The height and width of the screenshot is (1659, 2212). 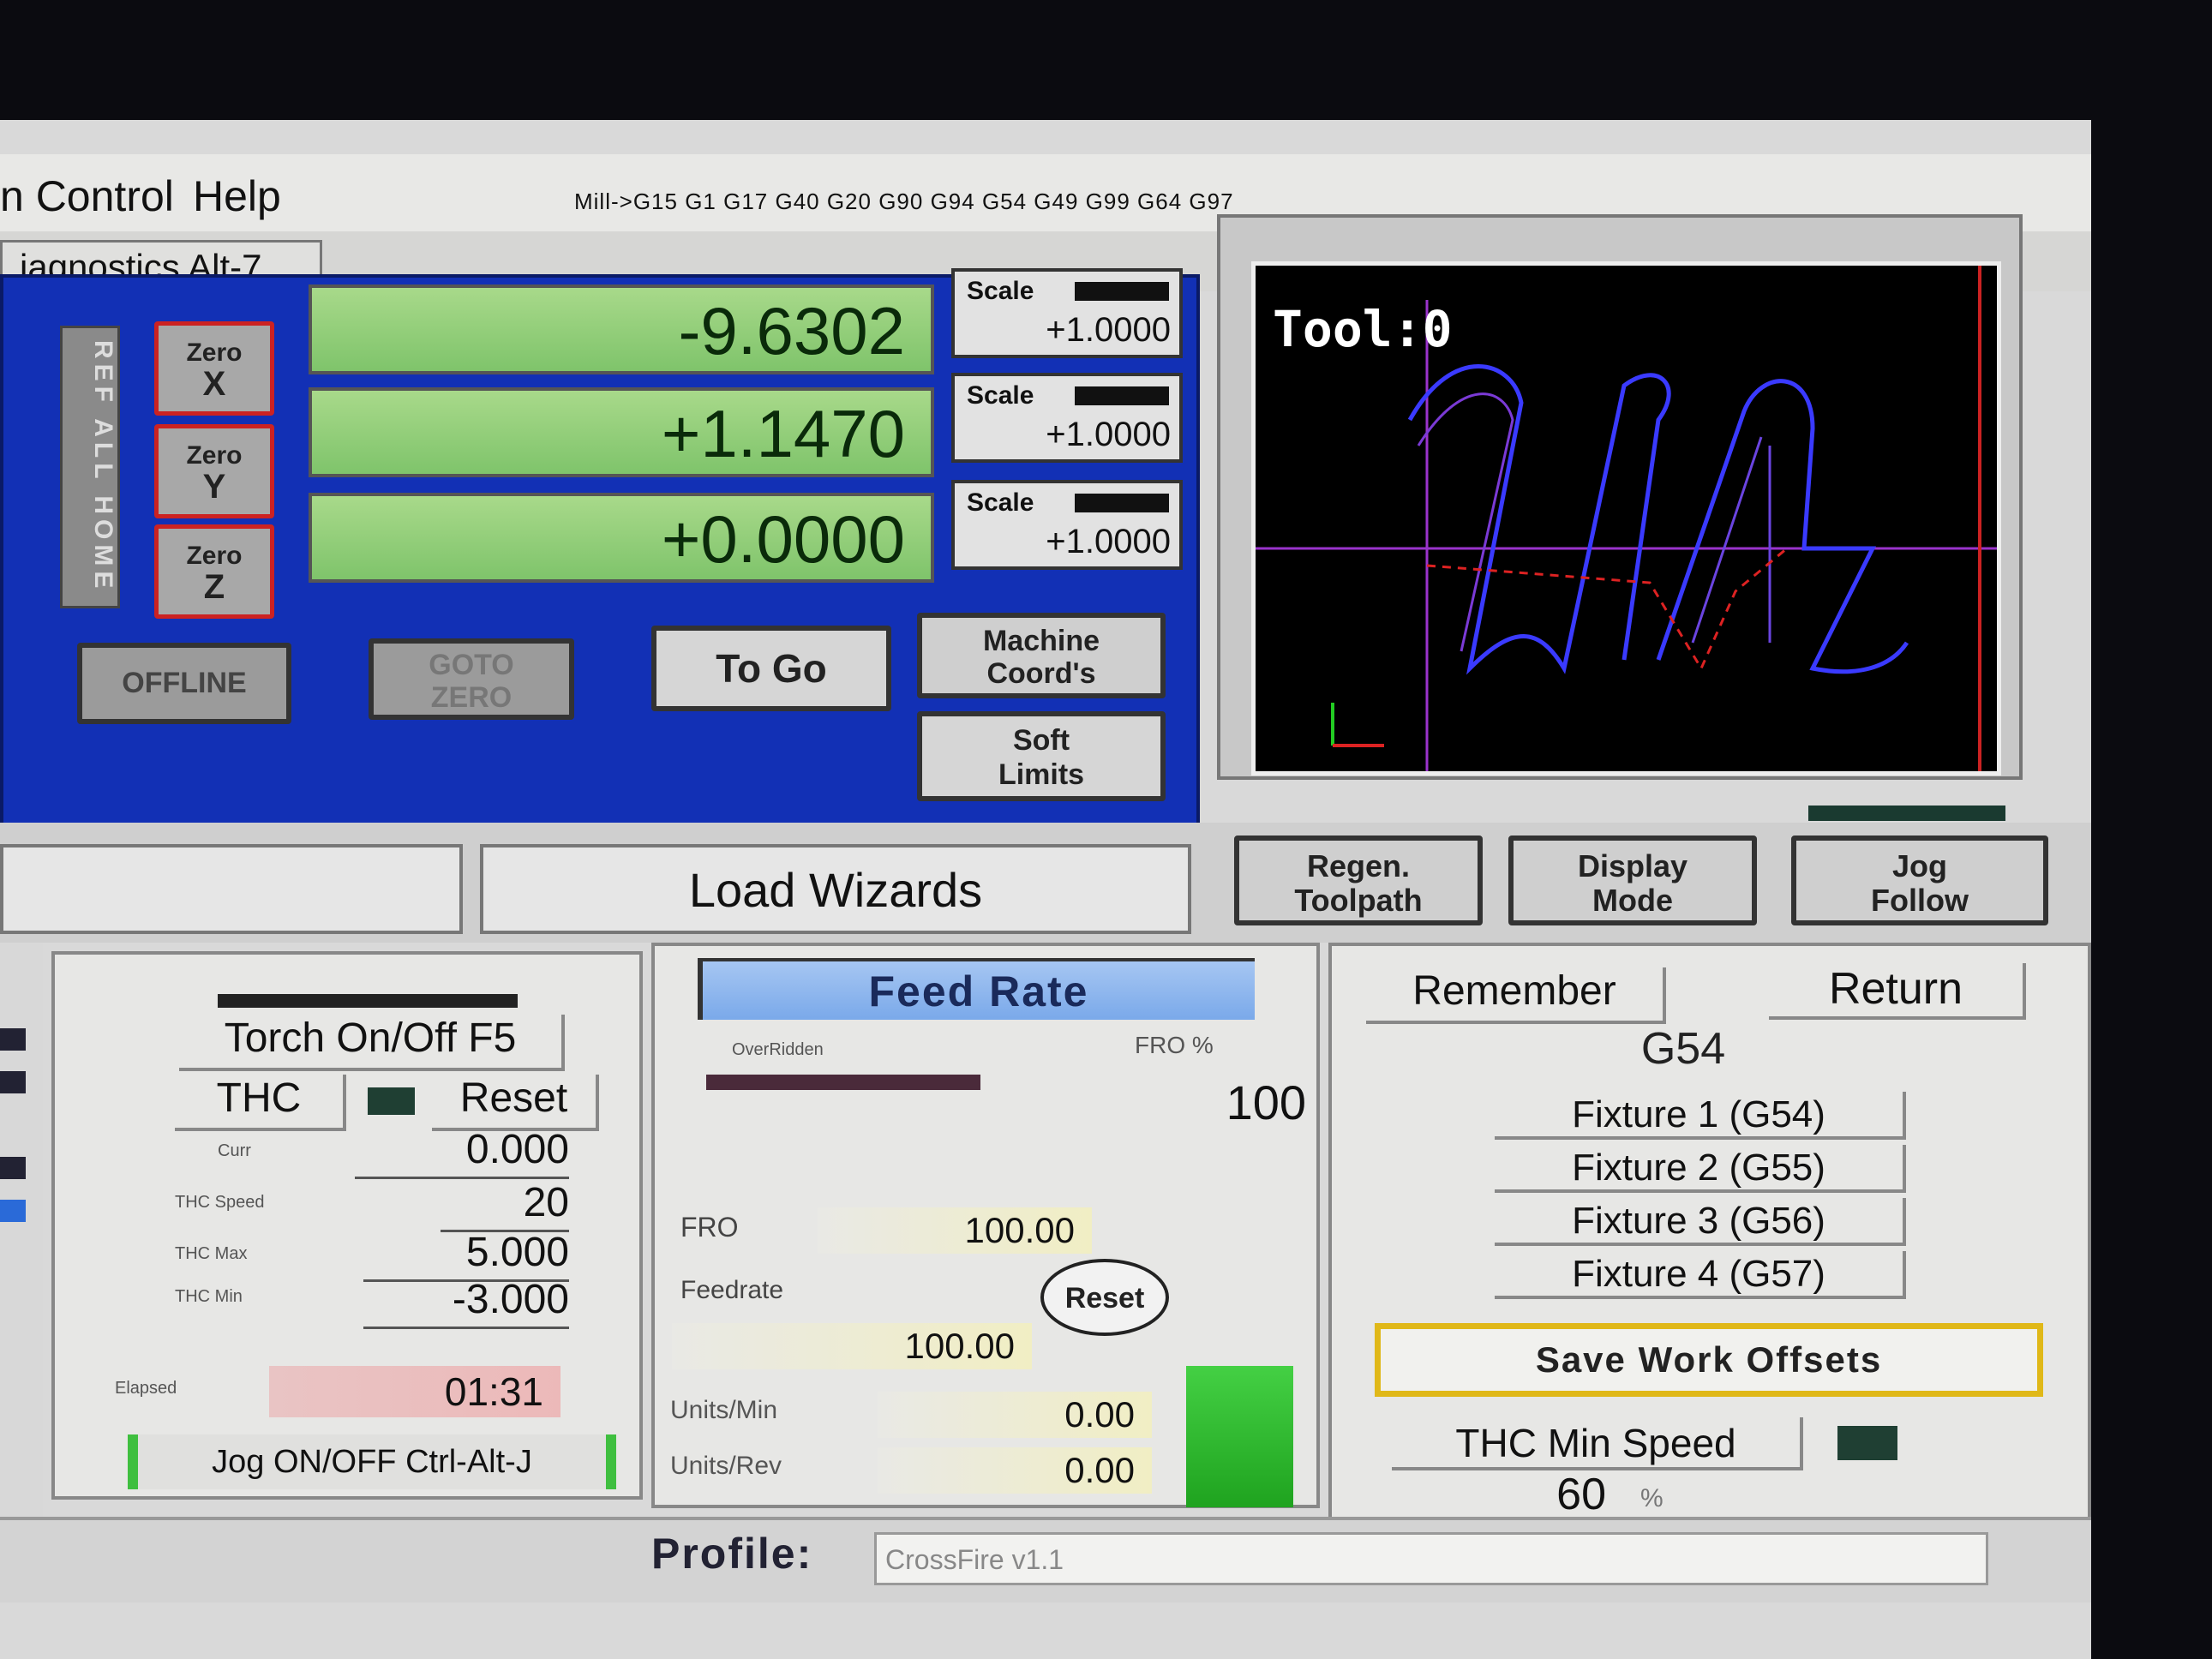 I want to click on menu-item-help: Help, so click(x=237, y=196).